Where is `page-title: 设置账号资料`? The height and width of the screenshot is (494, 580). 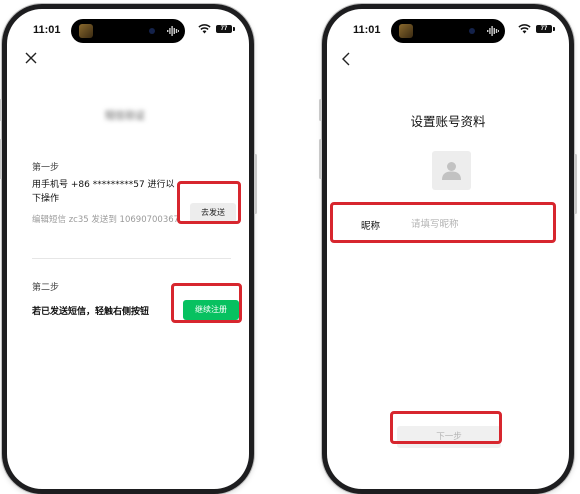 page-title: 设置账号资料 is located at coordinates (448, 121).